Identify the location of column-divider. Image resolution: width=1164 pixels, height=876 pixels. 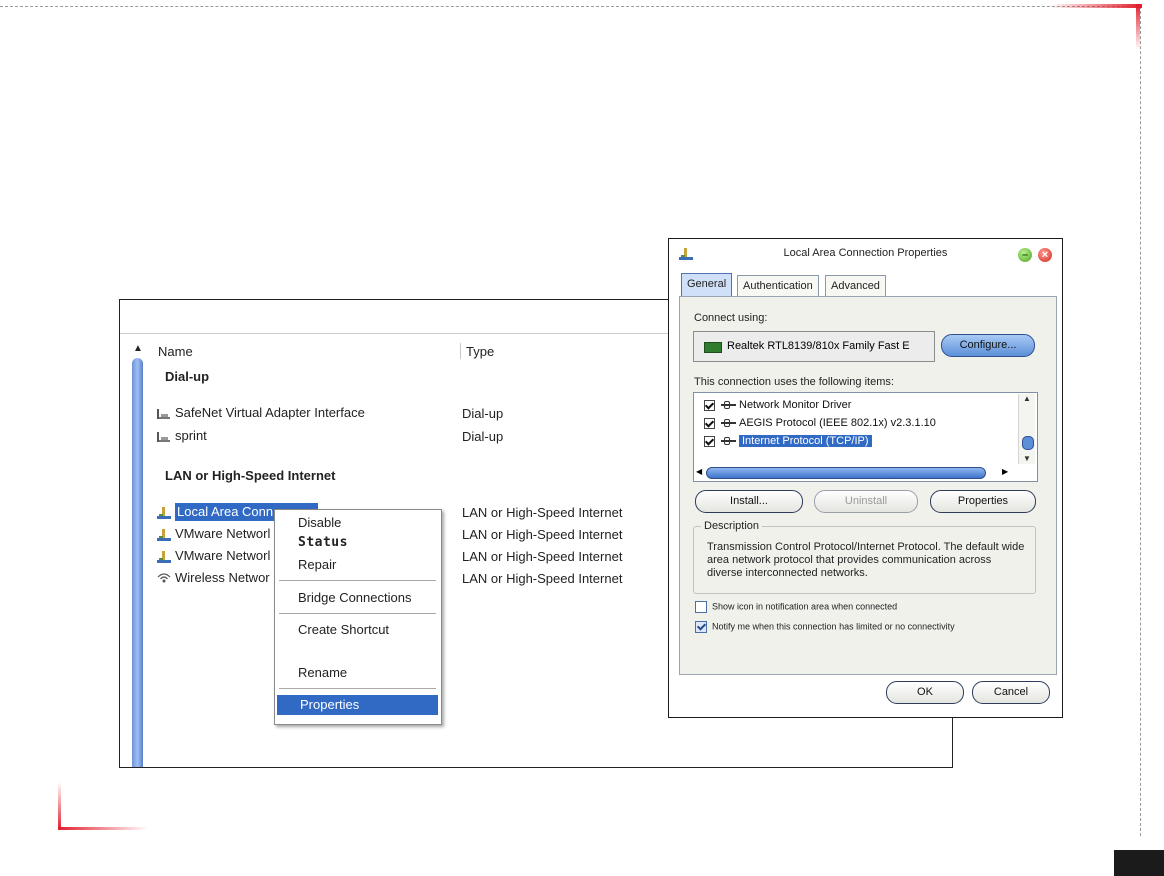
(460, 351).